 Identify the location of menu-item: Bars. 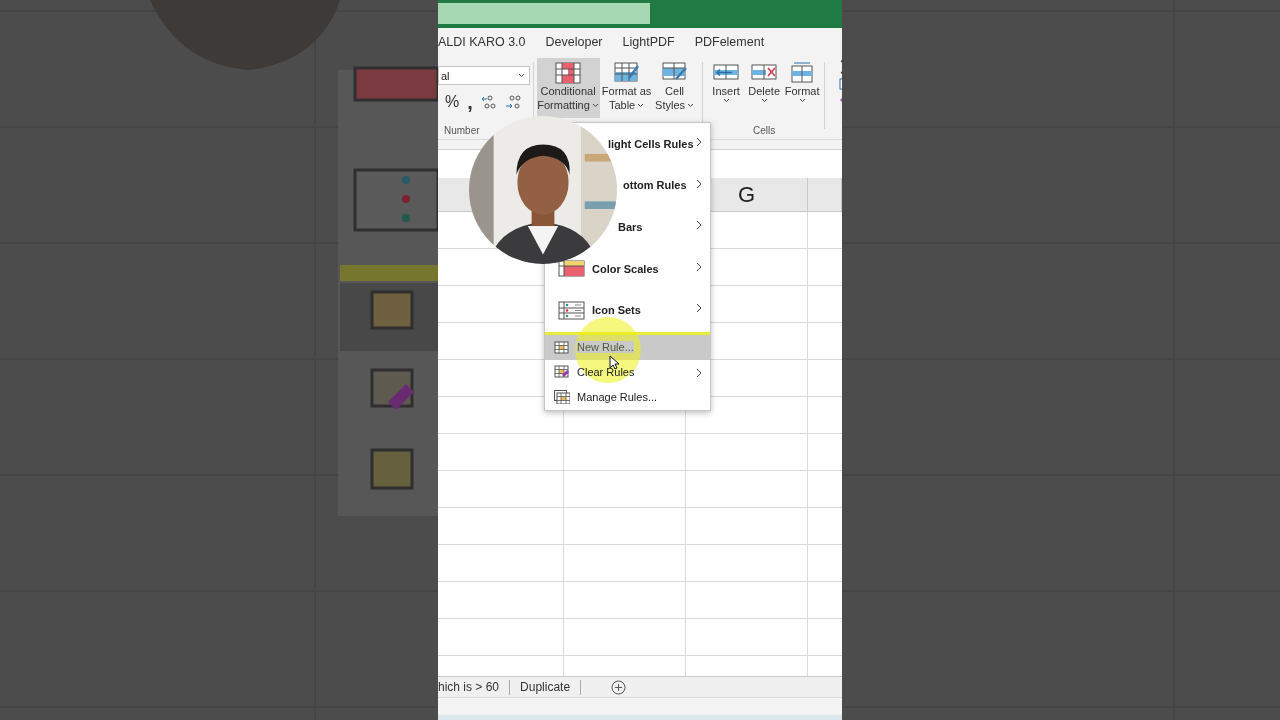
(630, 227).